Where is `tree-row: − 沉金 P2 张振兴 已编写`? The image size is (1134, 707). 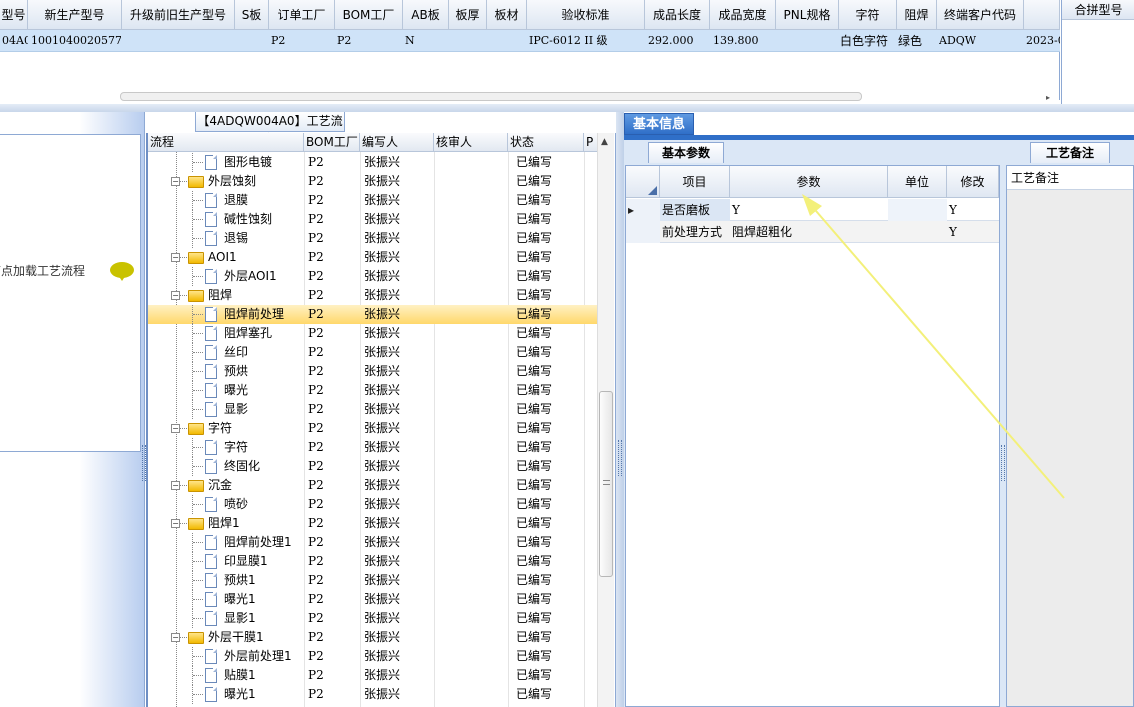
tree-row: − 沉金 P2 张振兴 已编写 is located at coordinates (373, 485).